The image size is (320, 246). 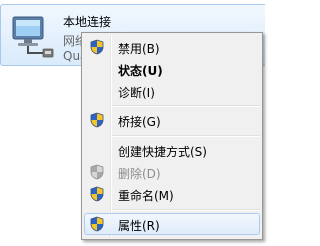 What do you see at coordinates (172, 224) in the screenshot?
I see `menu-item-properties: 属性(R)` at bounding box center [172, 224].